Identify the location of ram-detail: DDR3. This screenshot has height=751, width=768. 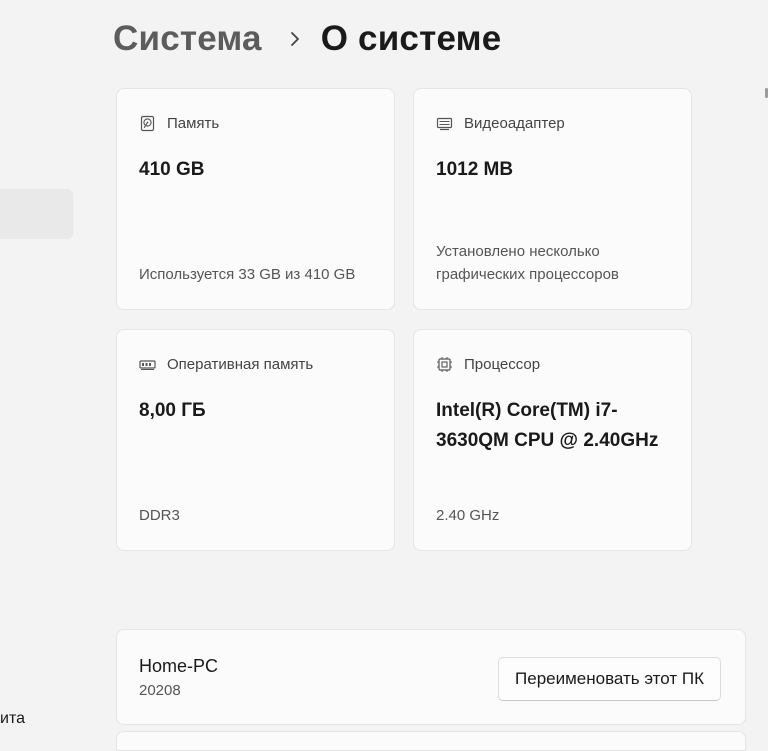
(159, 515).